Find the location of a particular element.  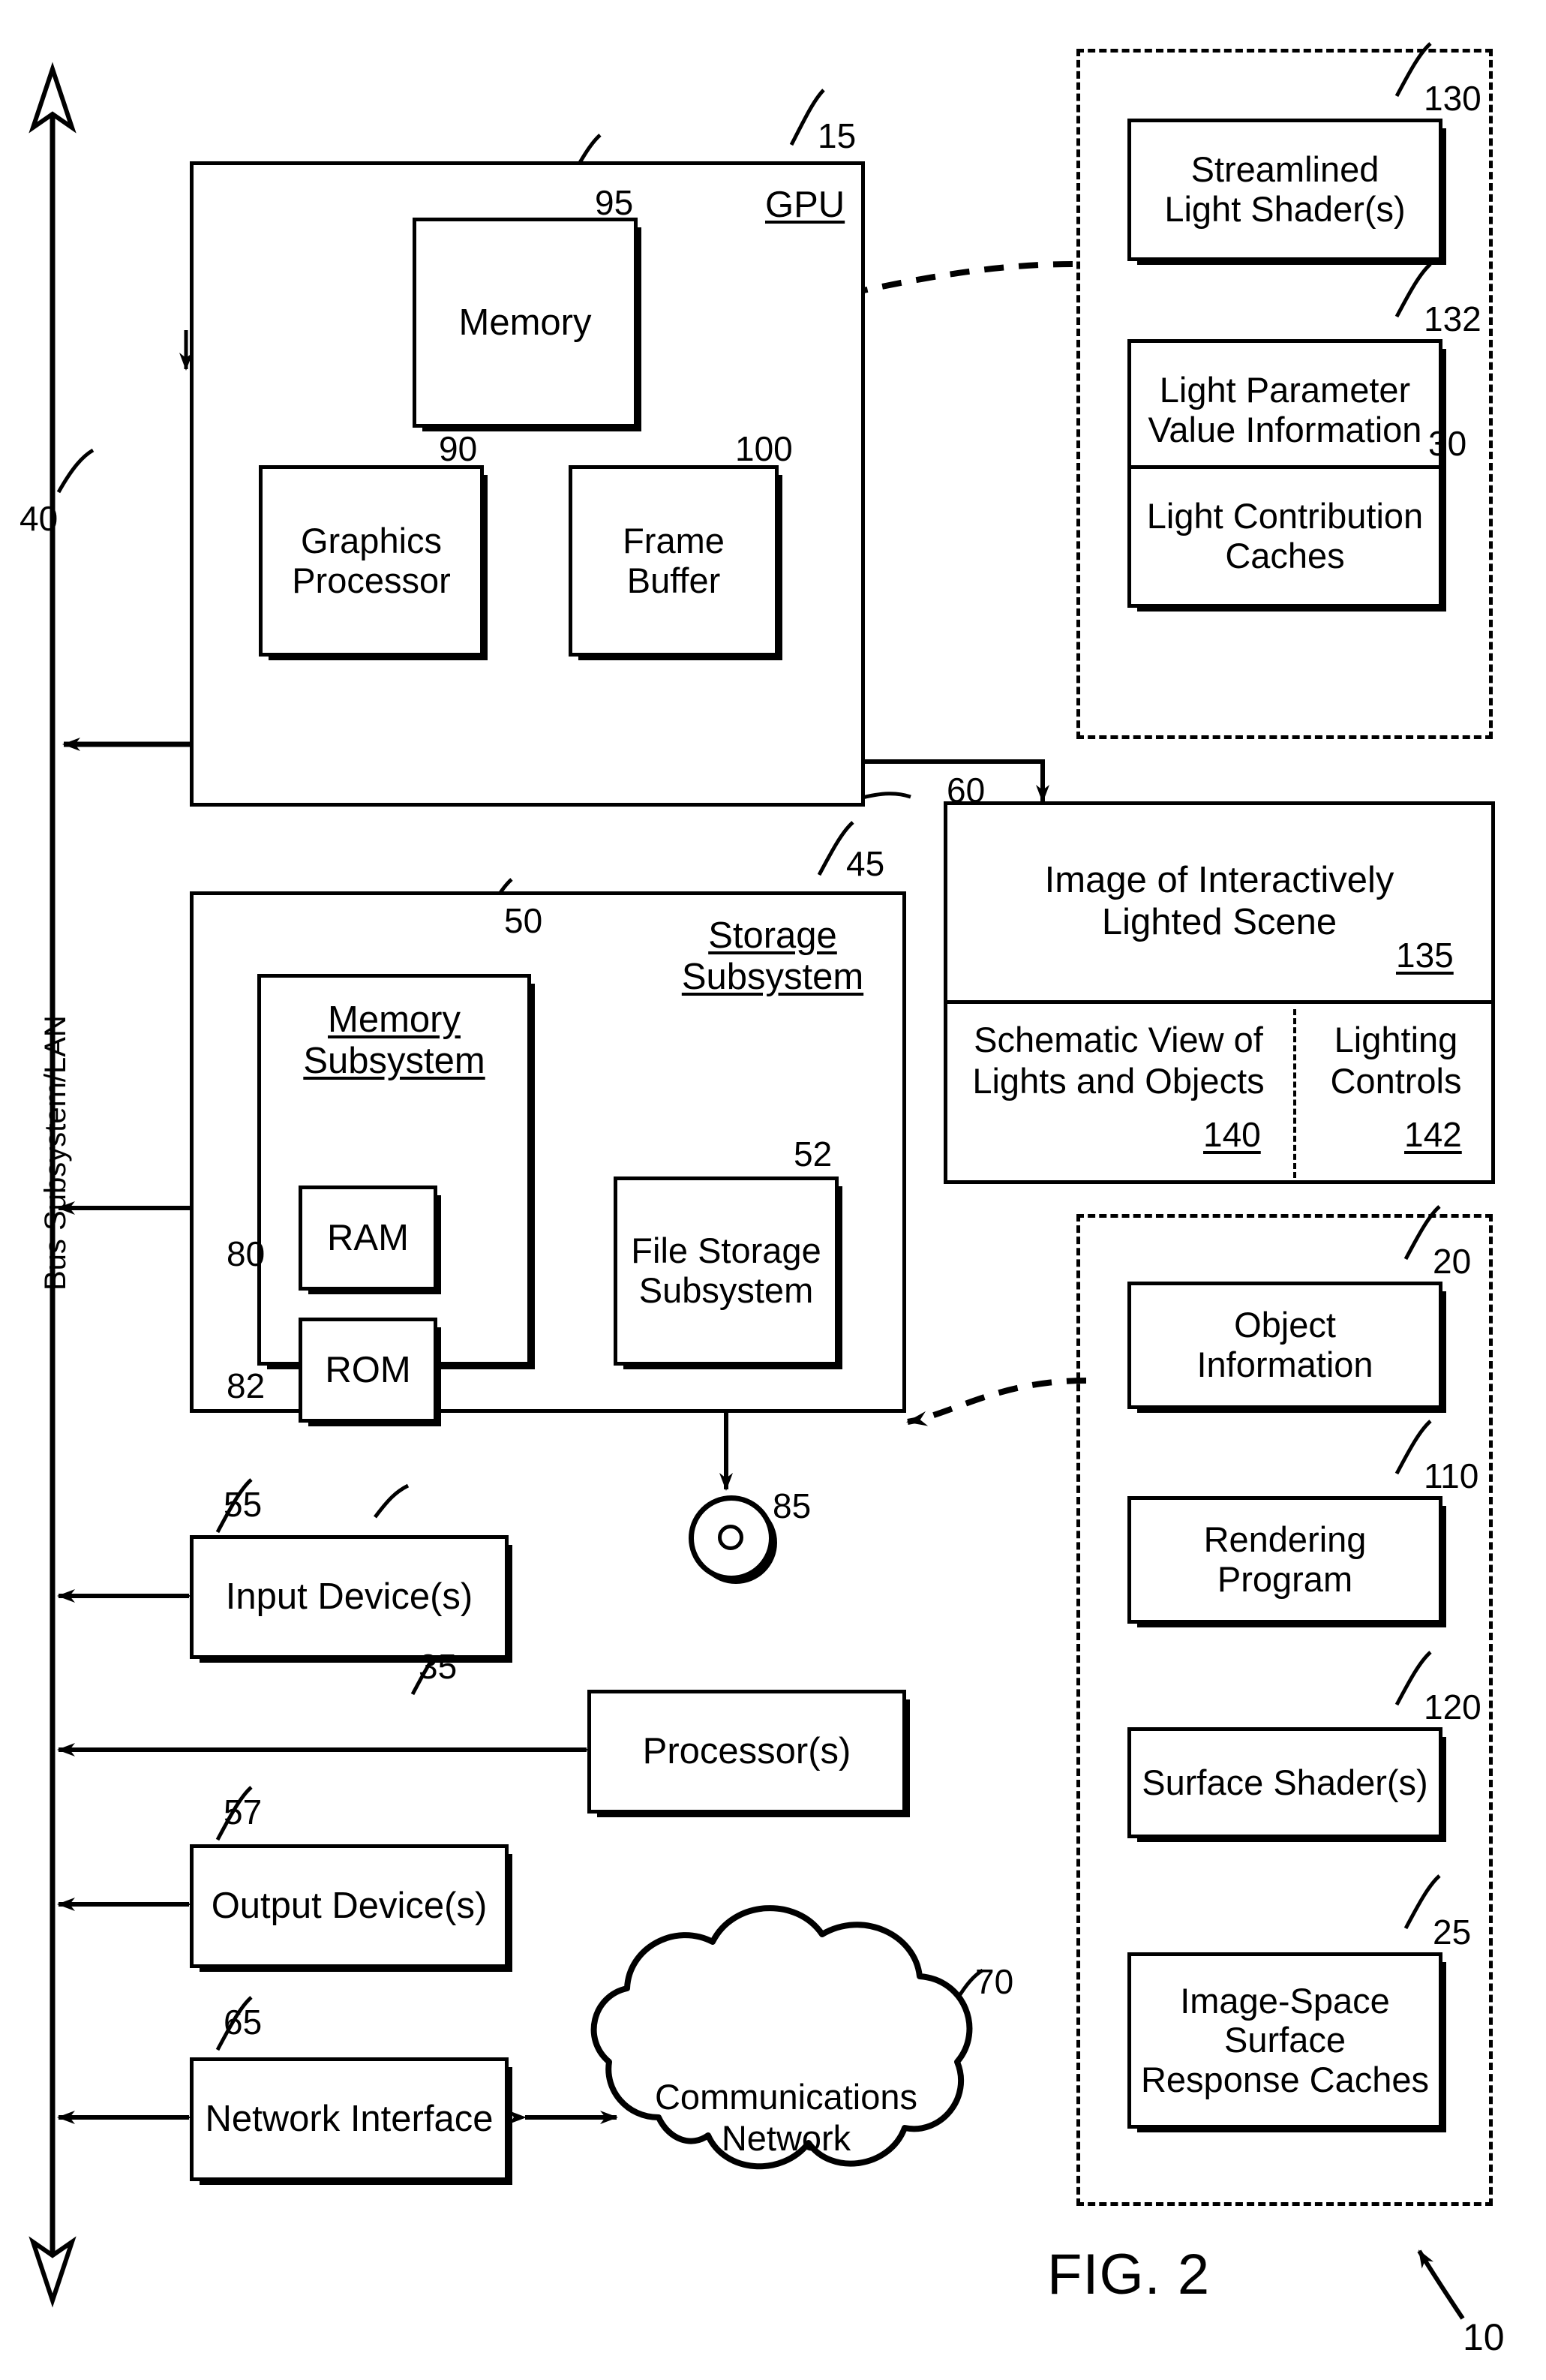

ref-ram: 80 is located at coordinates (246, 1253).